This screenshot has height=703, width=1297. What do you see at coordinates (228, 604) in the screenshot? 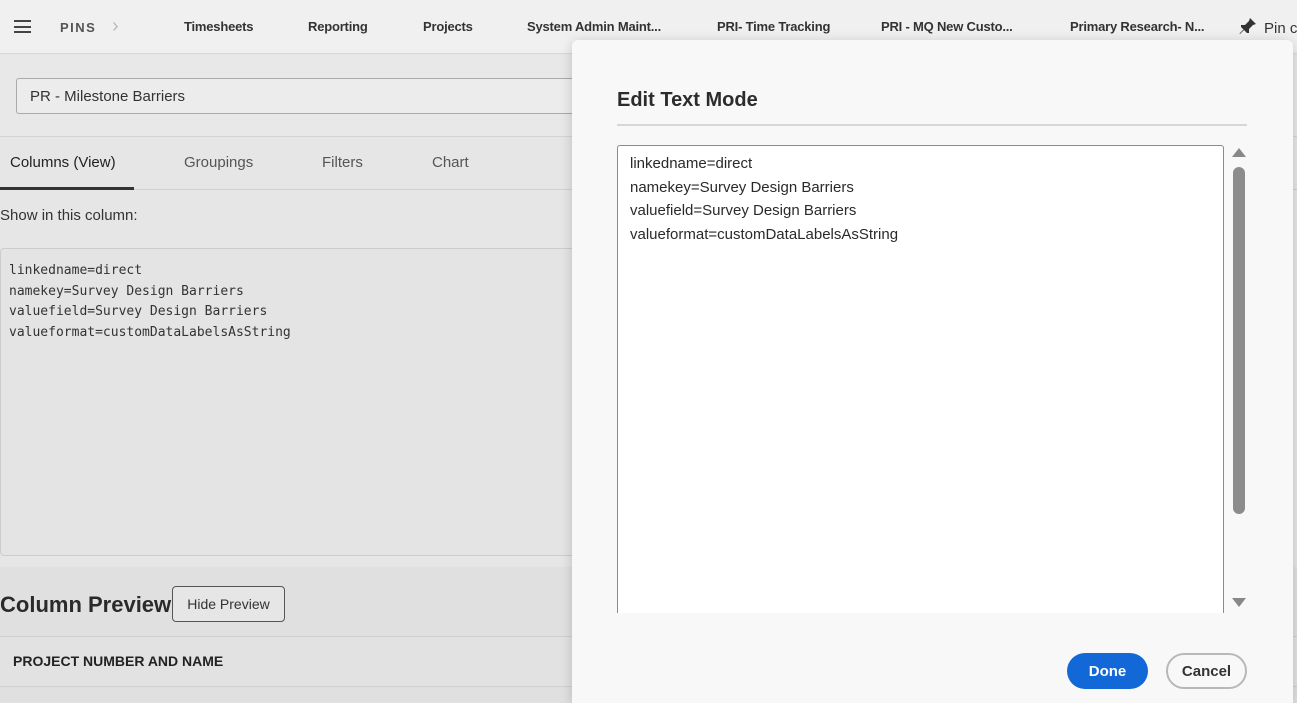
I see `hide-preview-button: Hide Preview` at bounding box center [228, 604].